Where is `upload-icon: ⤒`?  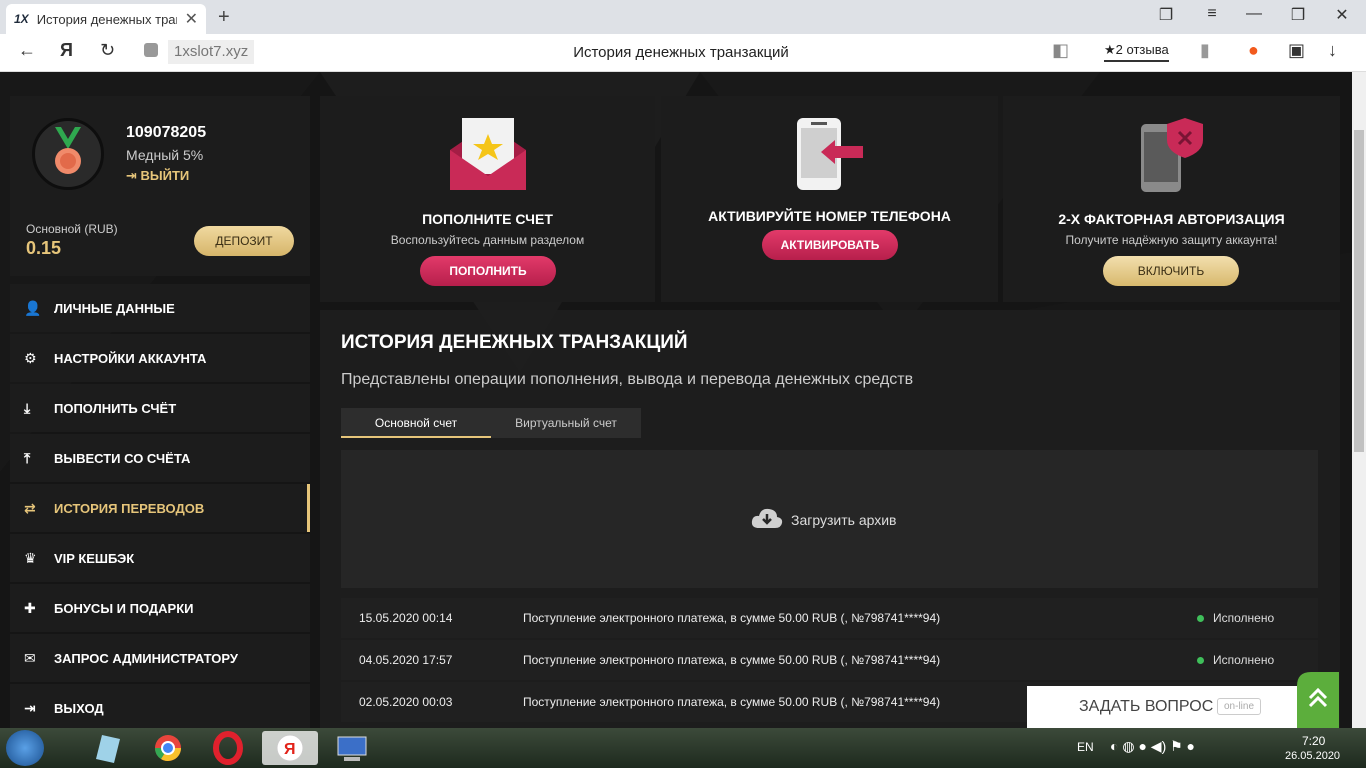 upload-icon: ⤒ is located at coordinates (27, 457).